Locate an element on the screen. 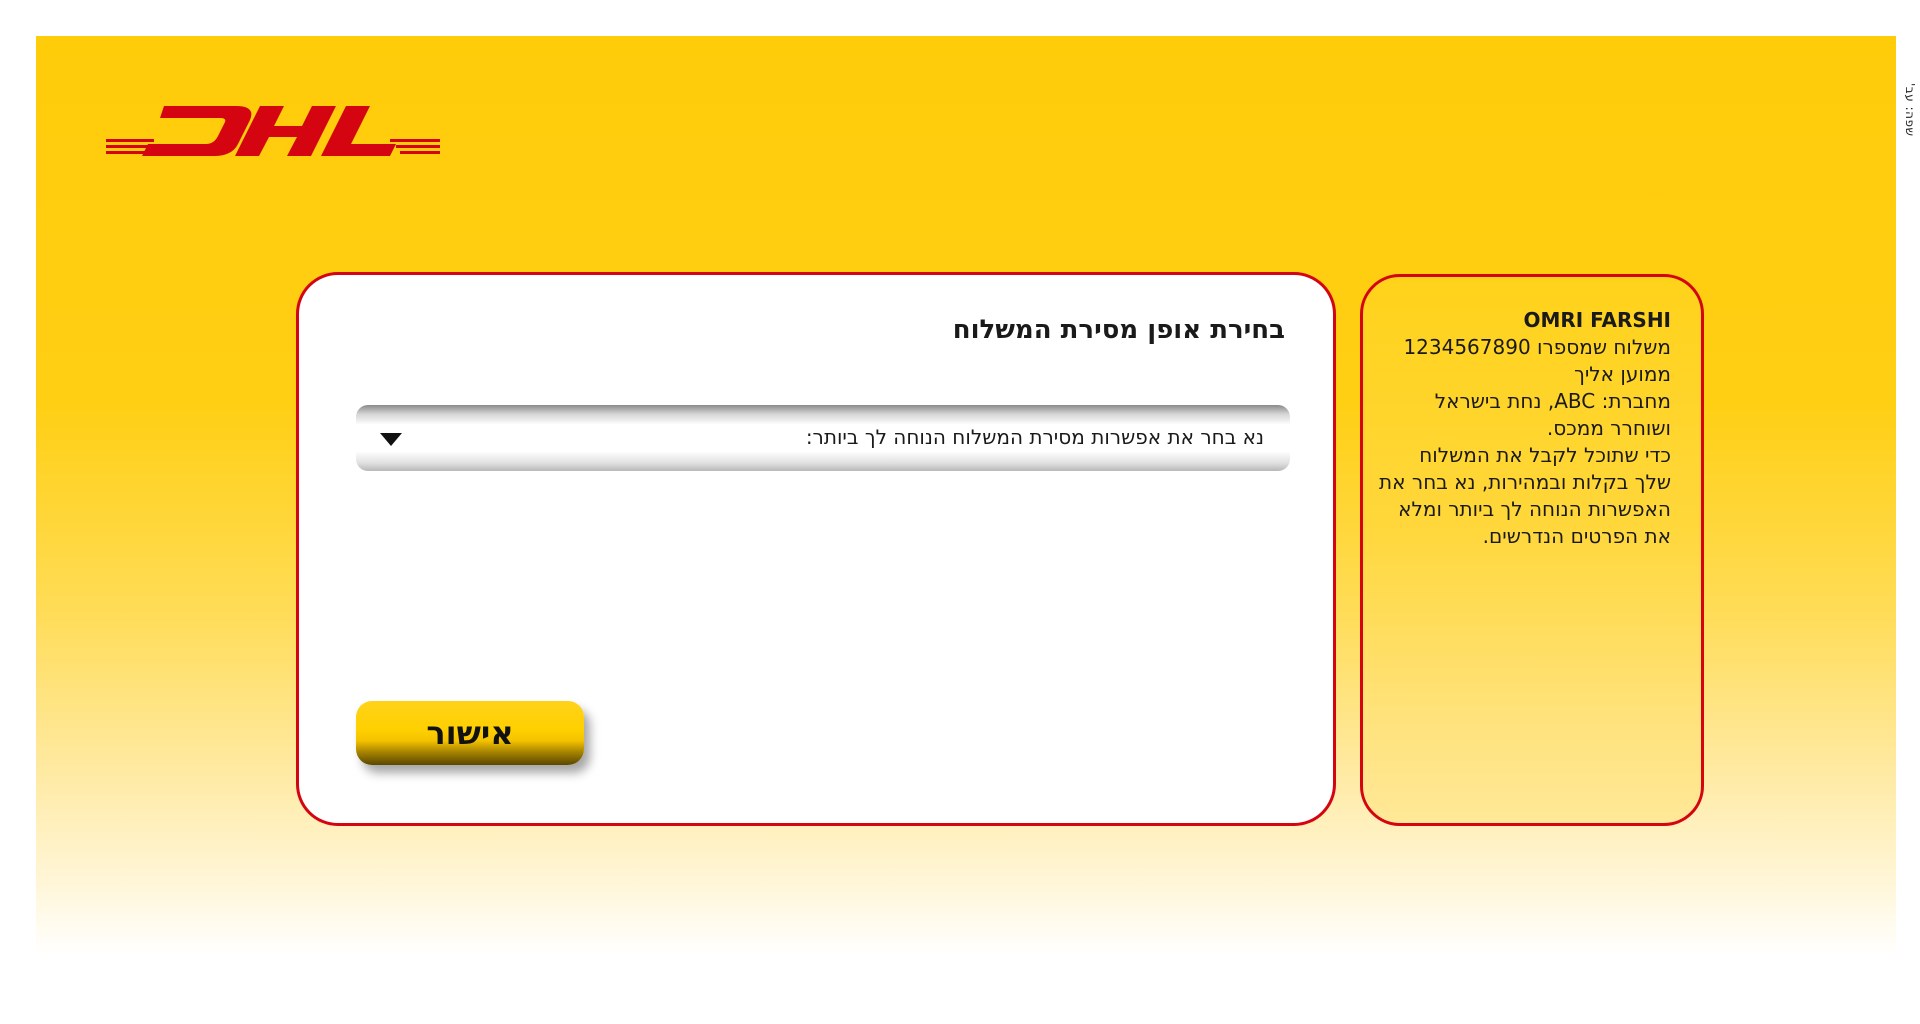 The image size is (1920, 1024). info-line: שלך בקלות ובמהירות, נא בחר את is located at coordinates (1525, 482).